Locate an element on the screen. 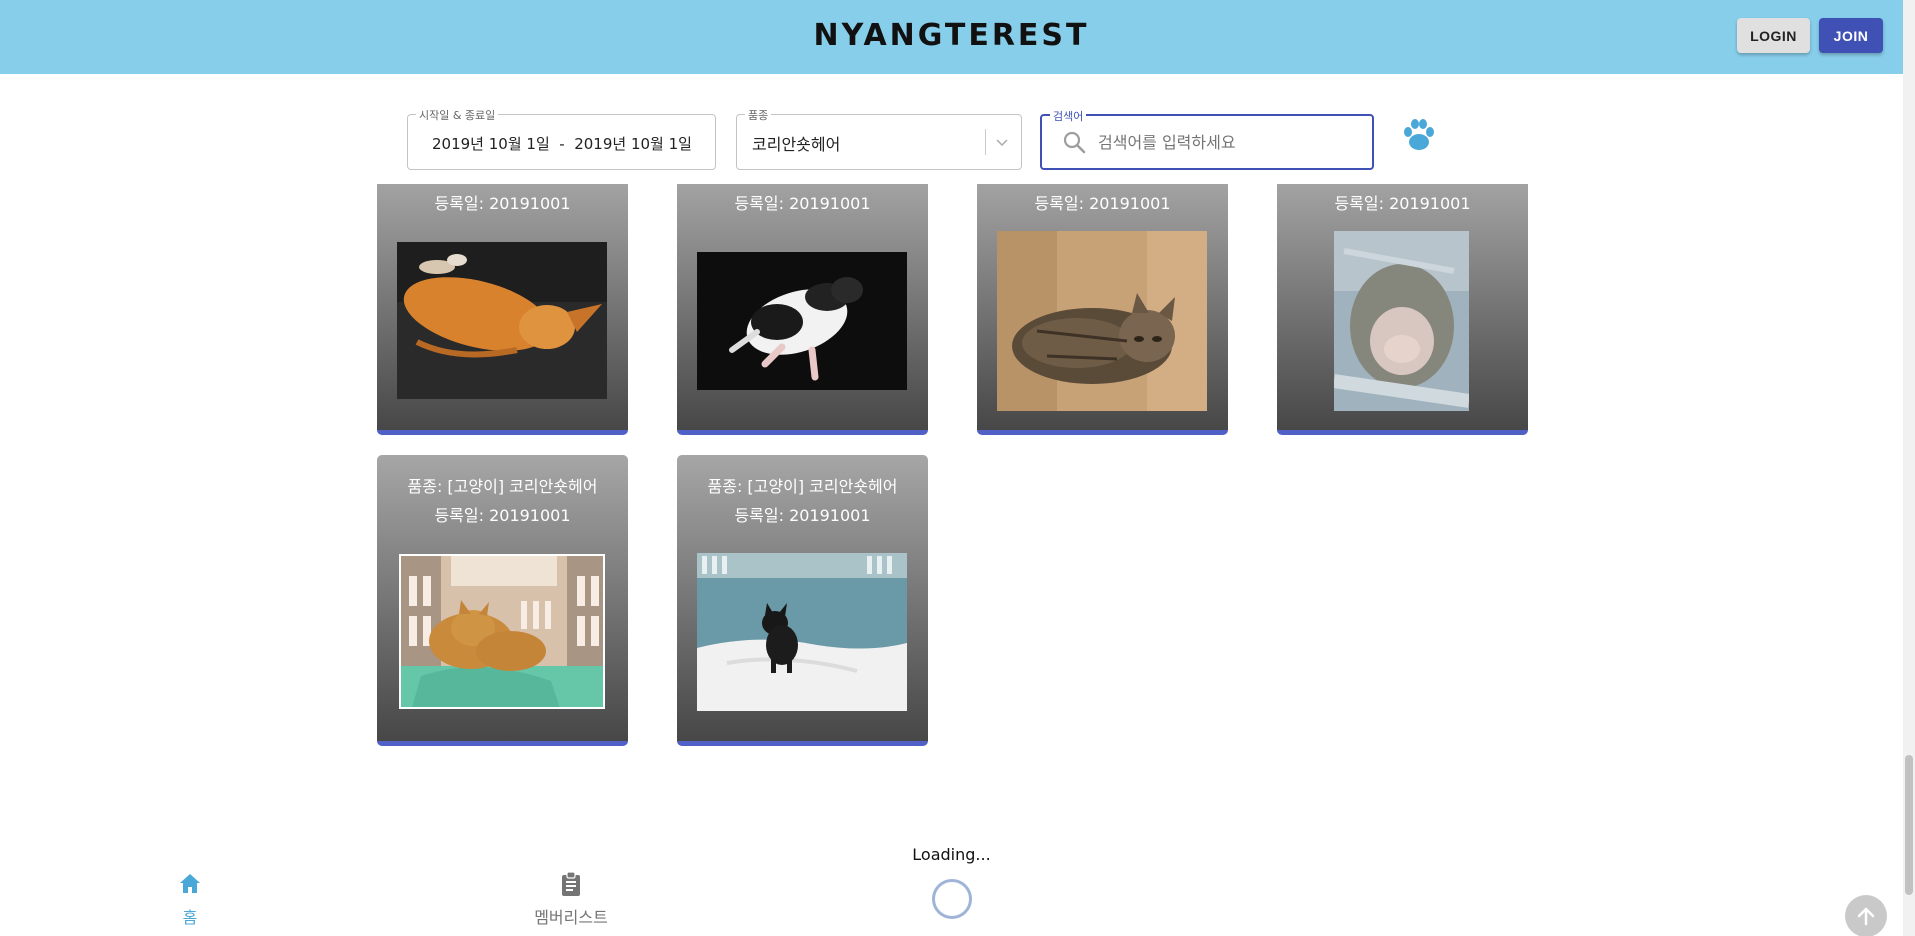 The width and height of the screenshot is (1915, 936). loading-spinner is located at coordinates (952, 899).